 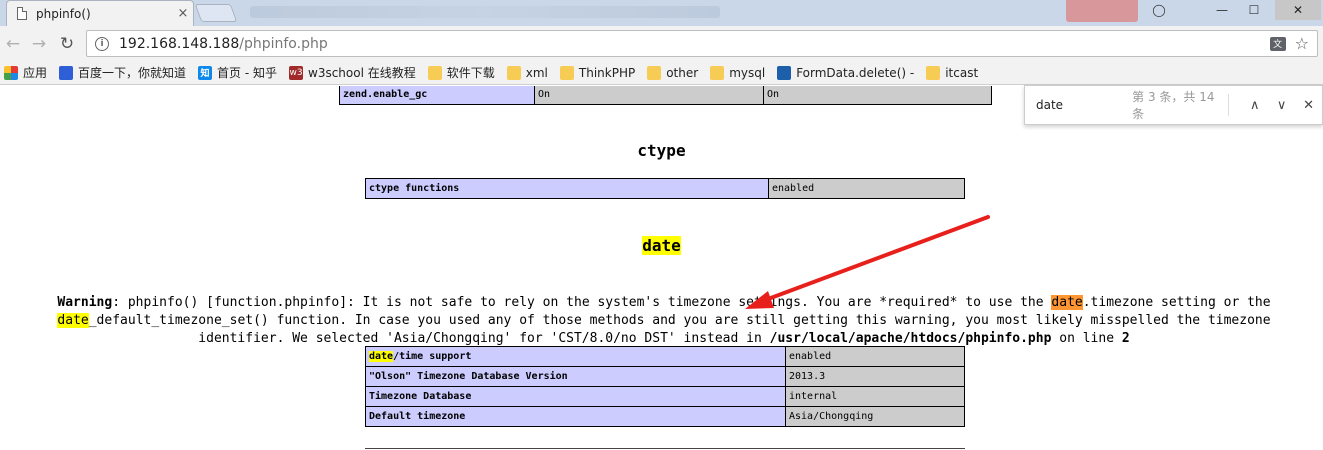 I want to click on w3school-icon: w3, so click(x=296, y=72).